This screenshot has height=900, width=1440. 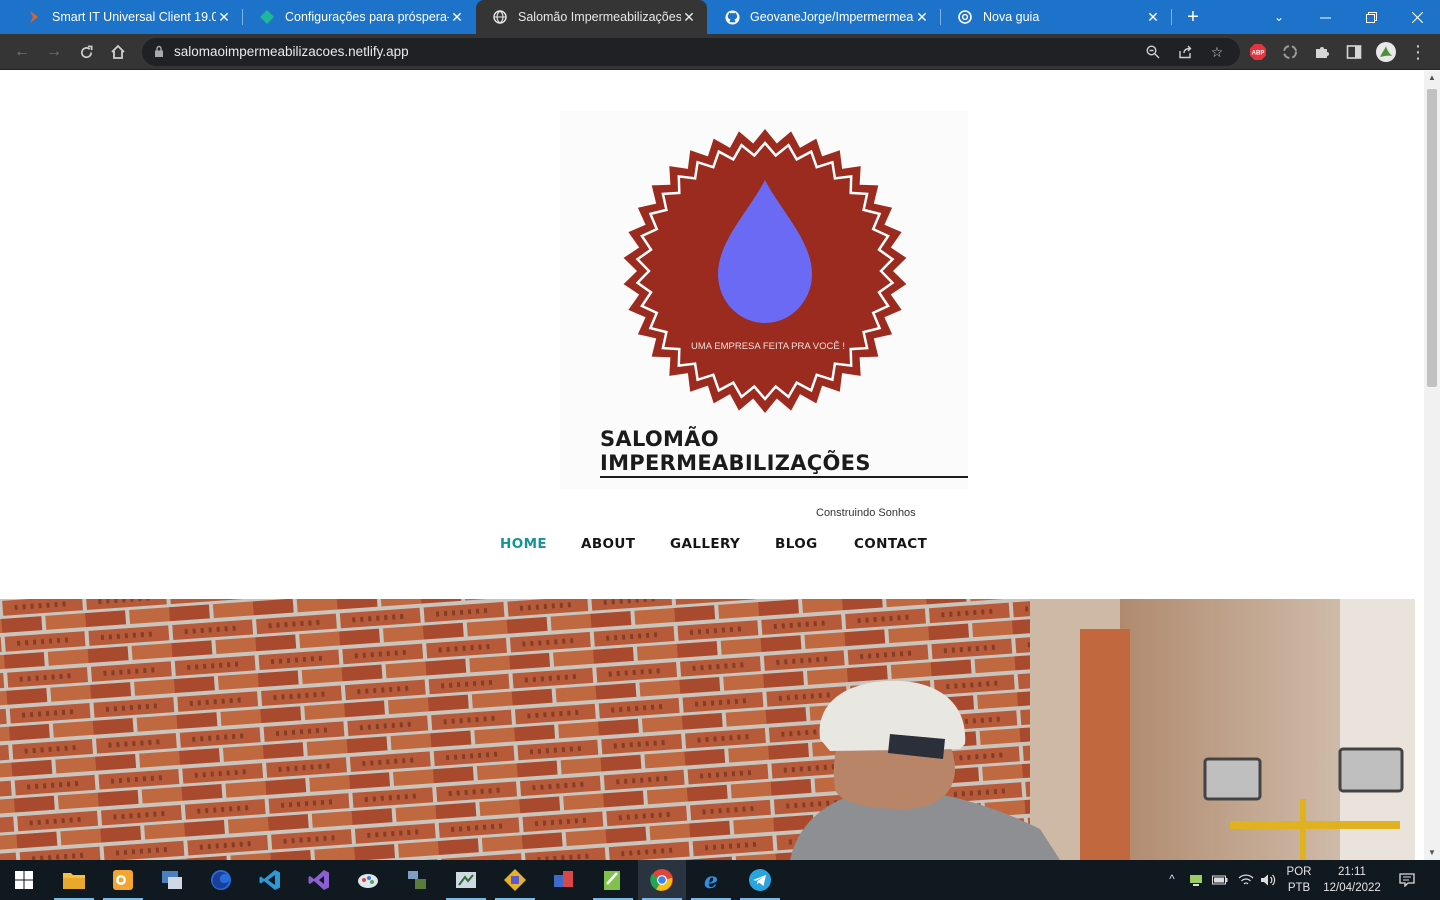 I want to click on firefox-icon, so click(x=221, y=880).